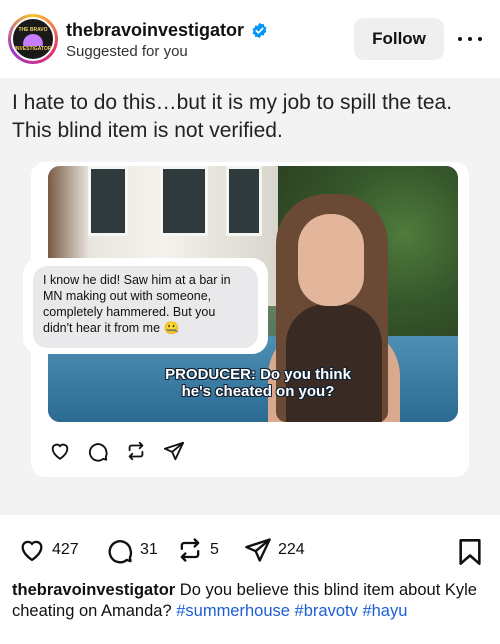 This screenshot has height=644, width=500. What do you see at coordinates (326, 611) in the screenshot?
I see `hashtag-bravotv: #bravotv` at bounding box center [326, 611].